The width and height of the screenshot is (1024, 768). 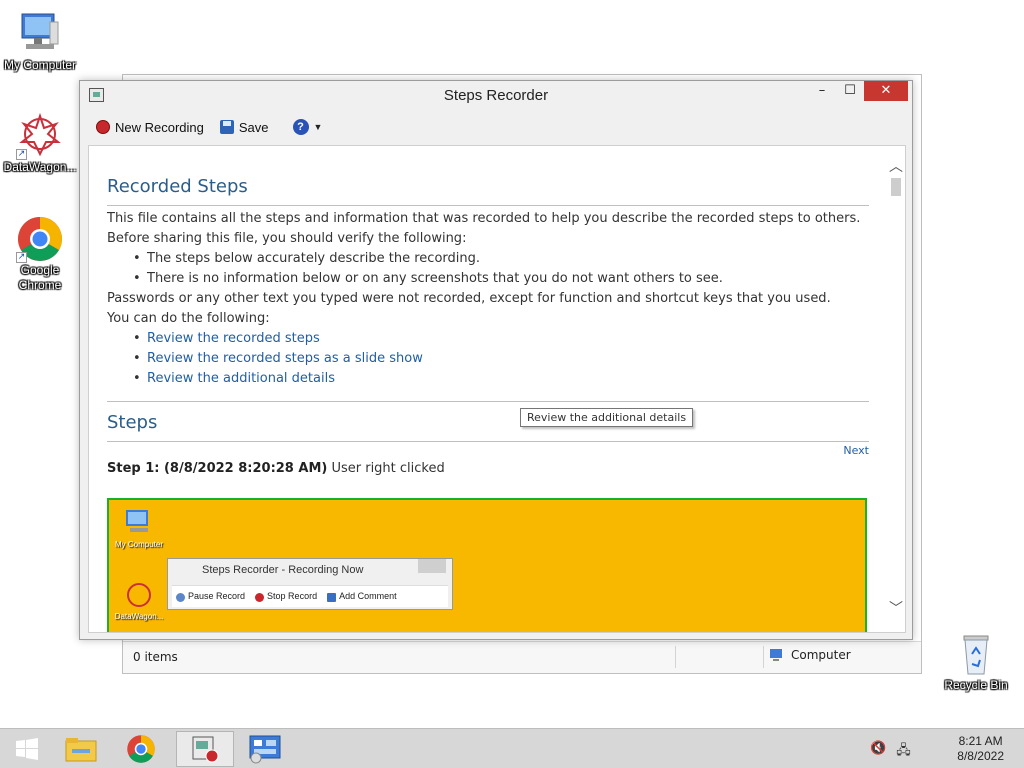 I want to click on status-location: Computer, so click(x=810, y=655).